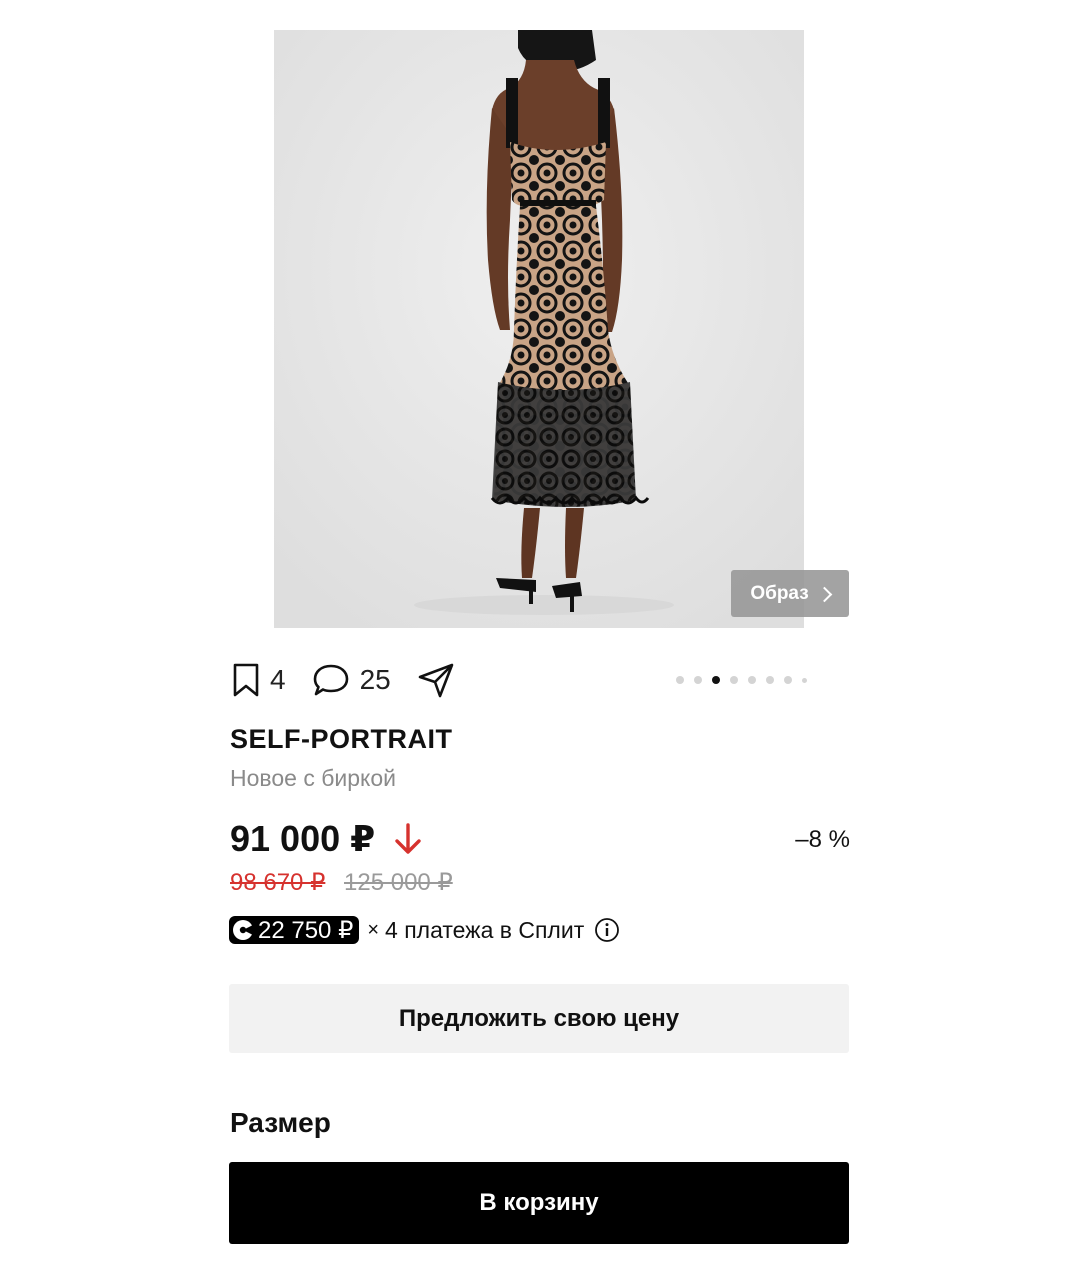 The image size is (1080, 1280). What do you see at coordinates (330, 680) in the screenshot?
I see `comment-icon` at bounding box center [330, 680].